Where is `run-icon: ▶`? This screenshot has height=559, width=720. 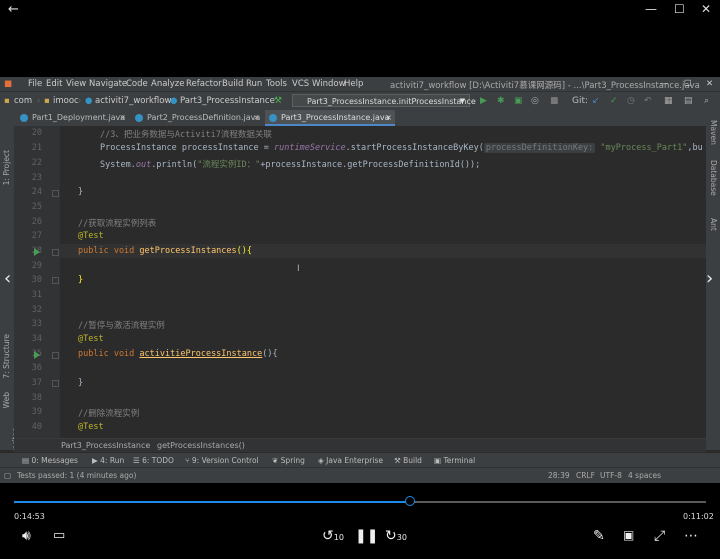 run-icon: ▶ is located at coordinates (483, 101).